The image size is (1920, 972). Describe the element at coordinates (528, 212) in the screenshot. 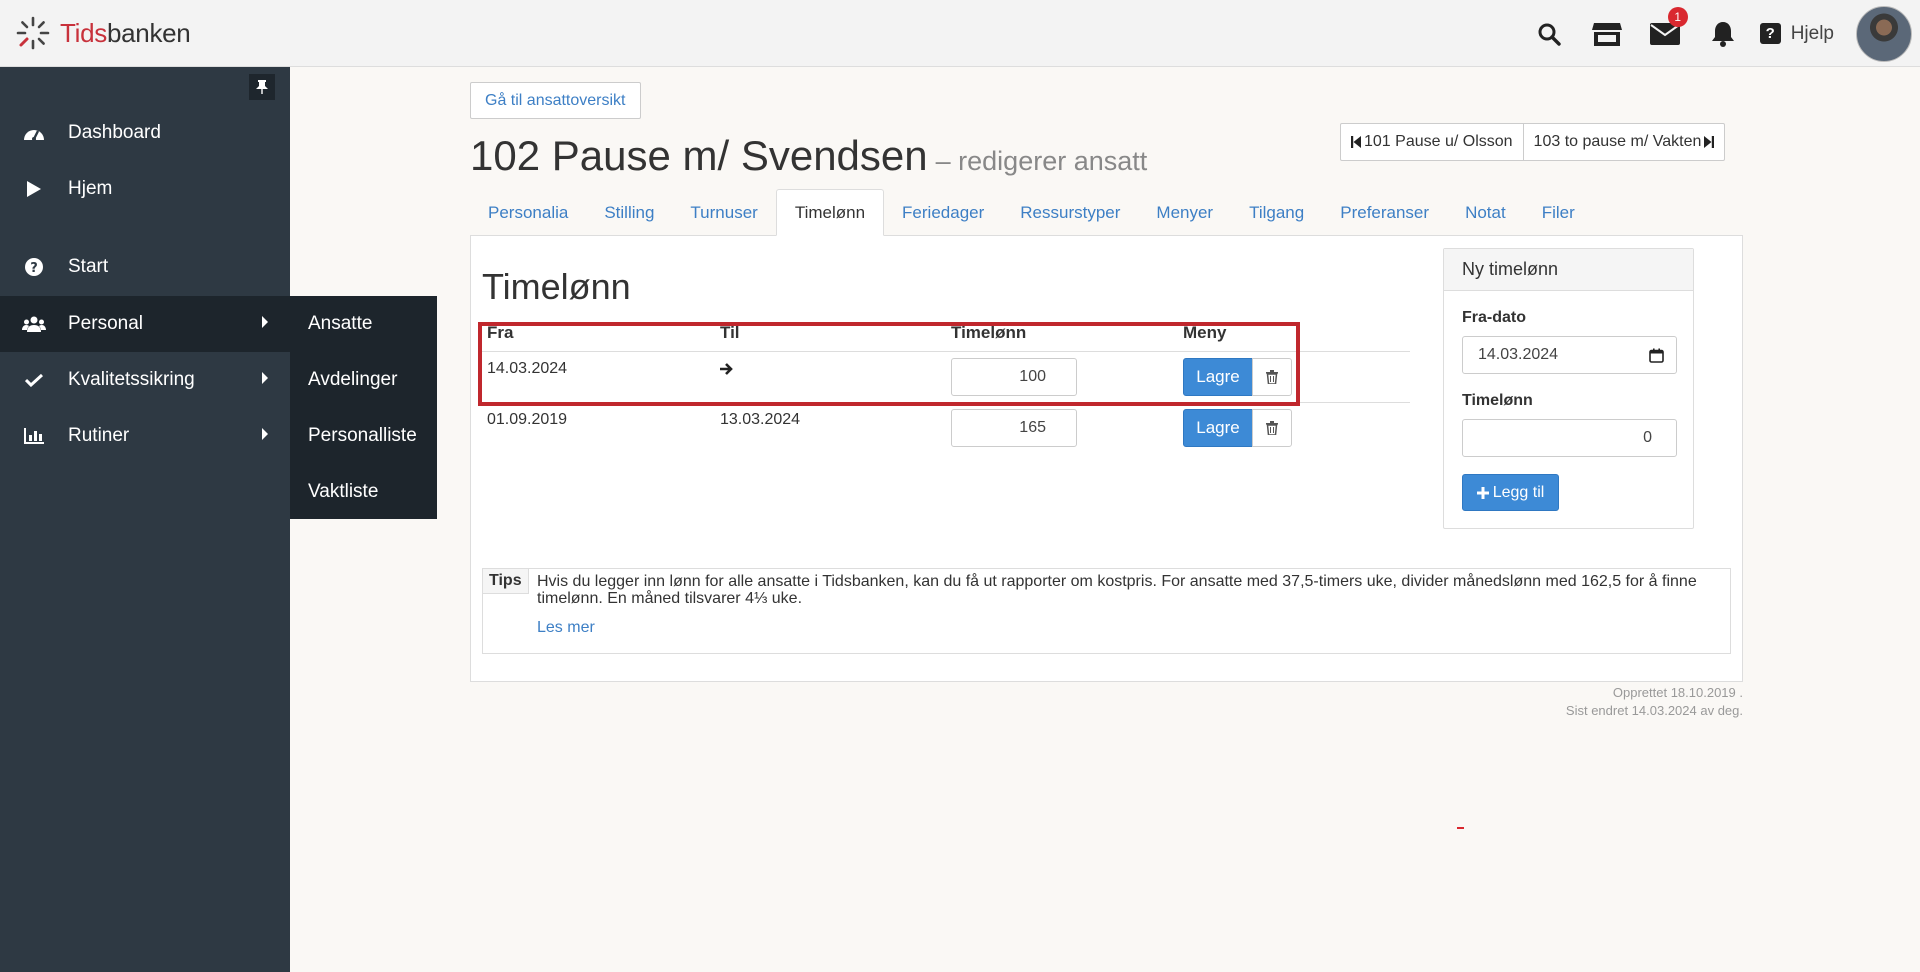

I see `tab-personalia: Personalia` at that location.